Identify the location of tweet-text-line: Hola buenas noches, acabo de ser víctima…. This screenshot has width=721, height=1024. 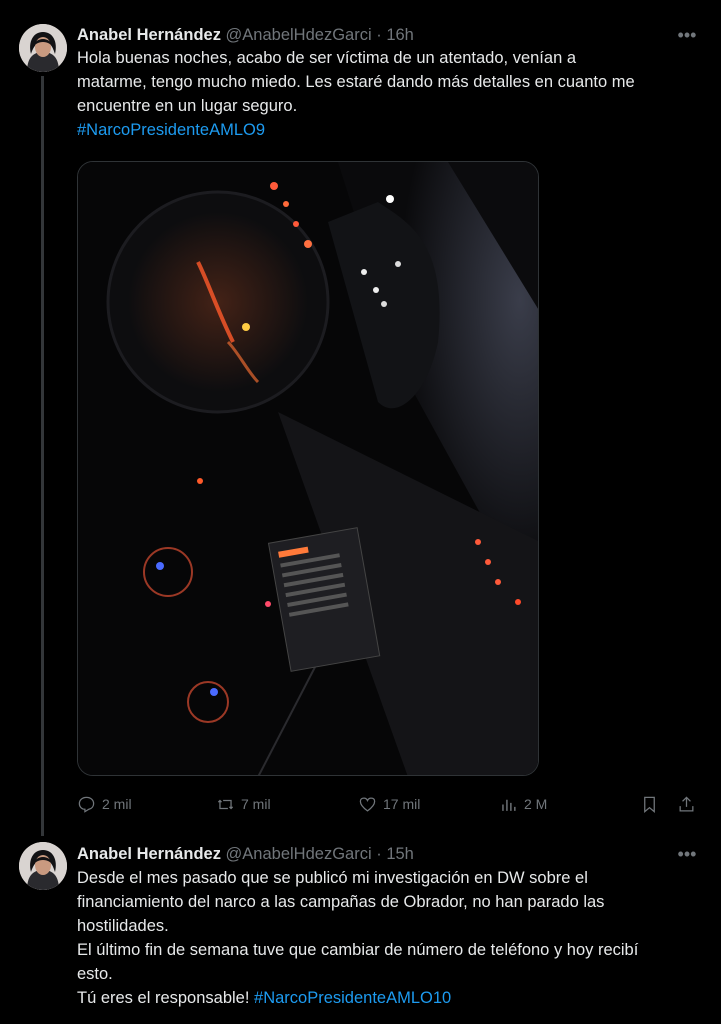
(327, 58).